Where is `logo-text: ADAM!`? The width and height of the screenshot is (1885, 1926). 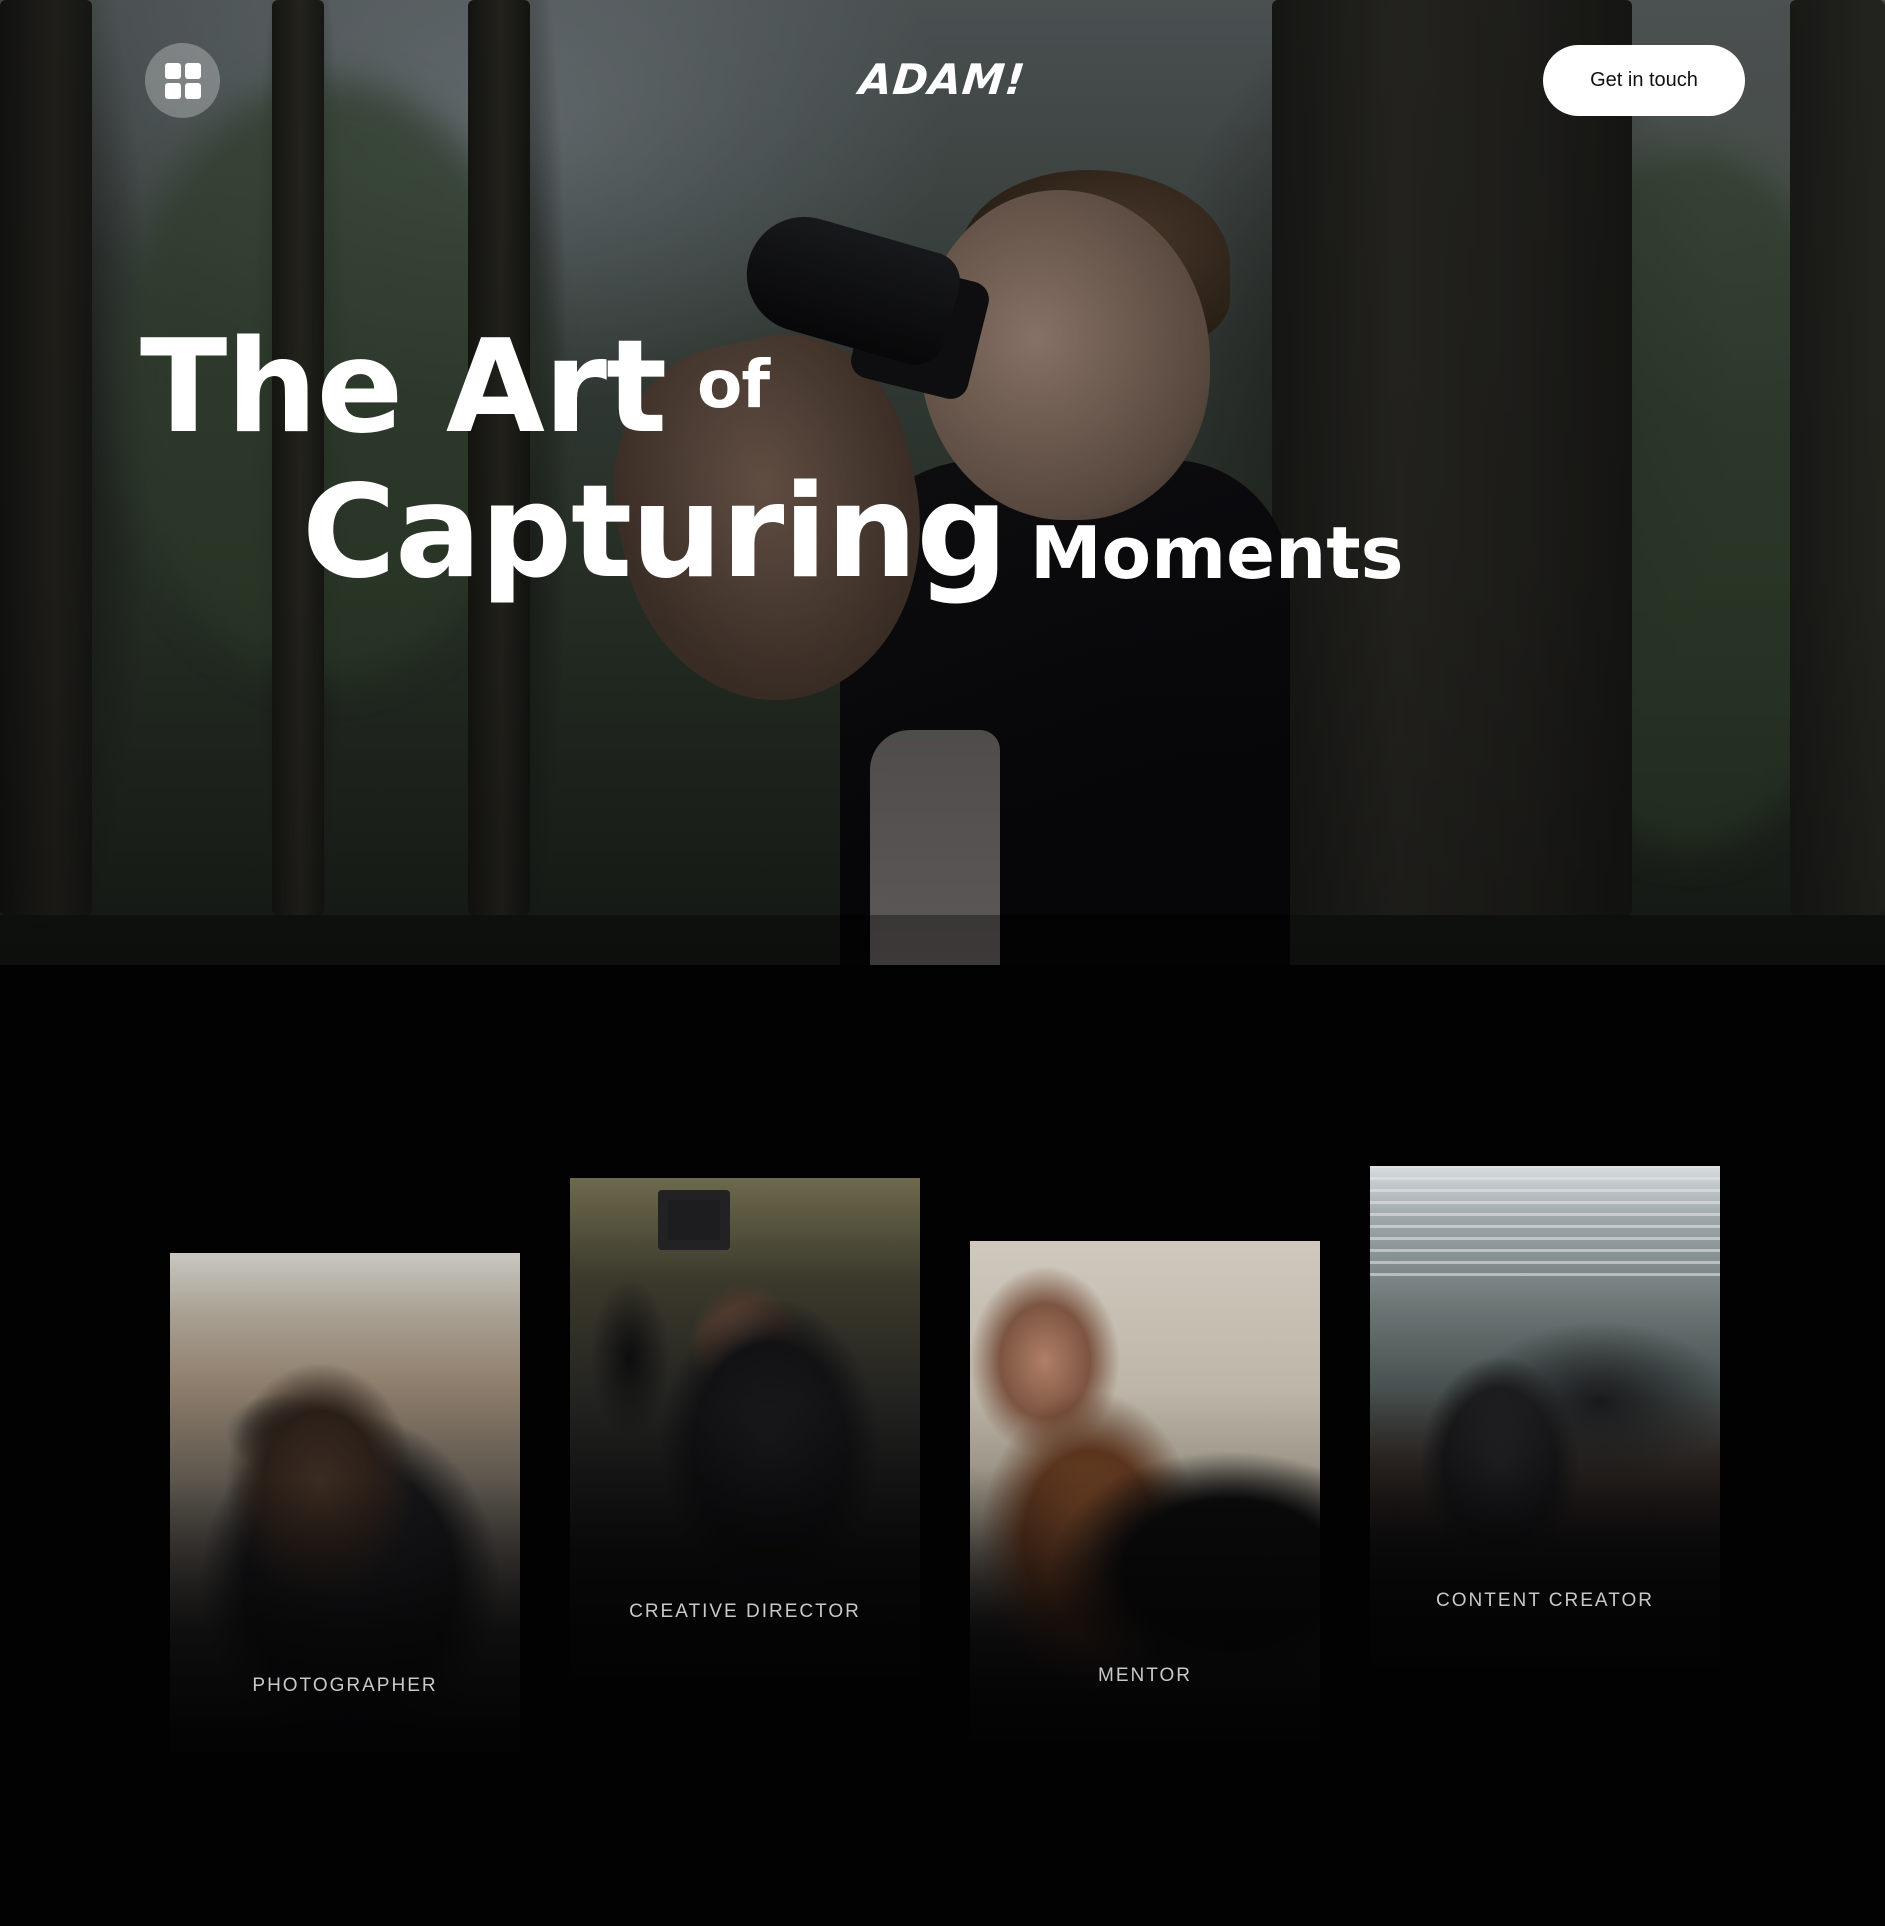 logo-text: ADAM! is located at coordinates (943, 79).